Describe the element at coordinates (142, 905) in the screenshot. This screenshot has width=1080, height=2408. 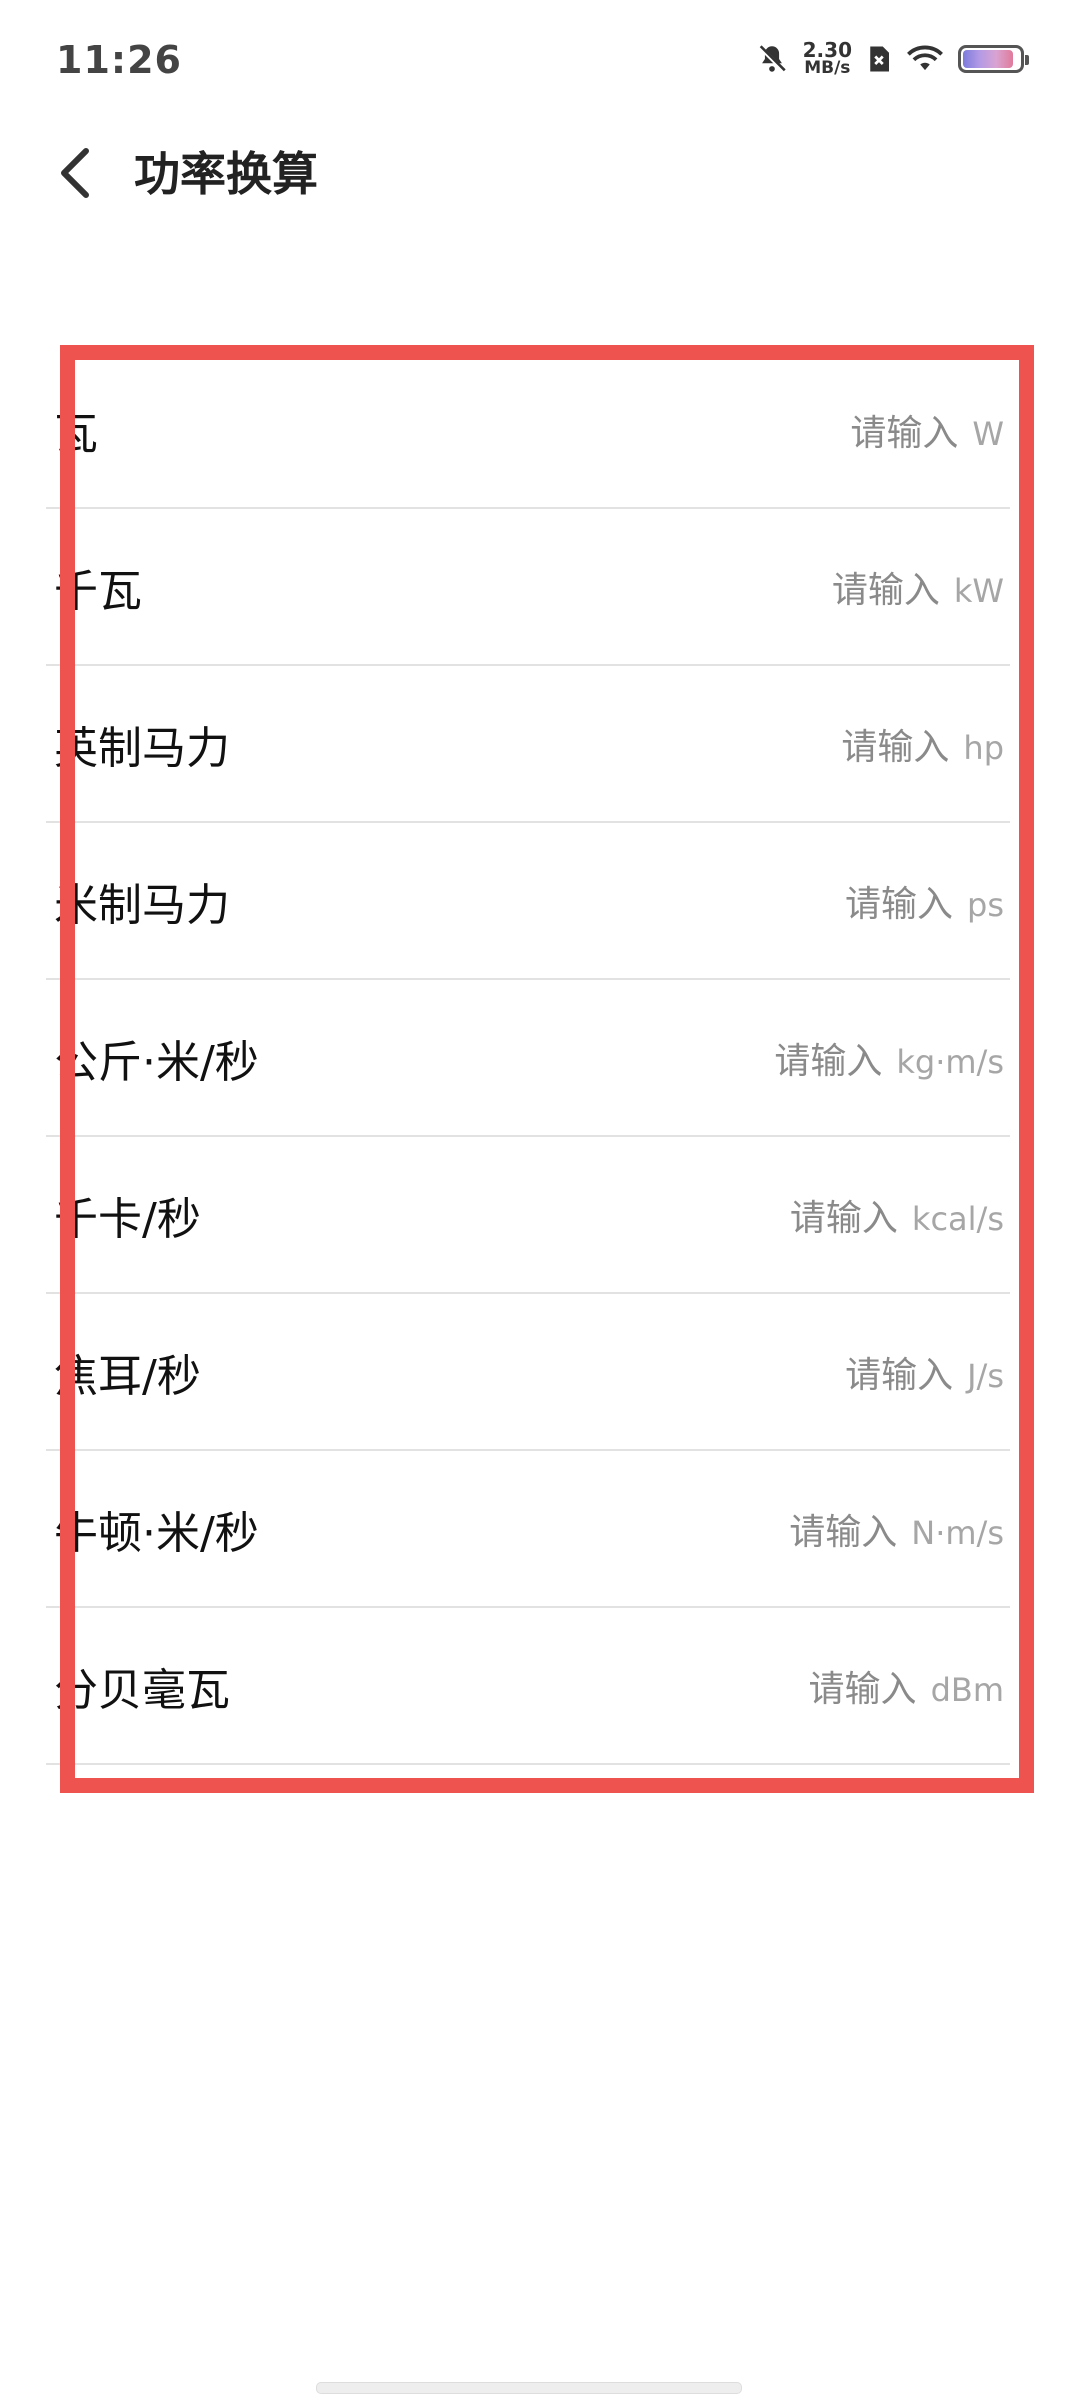
I see `unit-label: 米制马力` at that location.